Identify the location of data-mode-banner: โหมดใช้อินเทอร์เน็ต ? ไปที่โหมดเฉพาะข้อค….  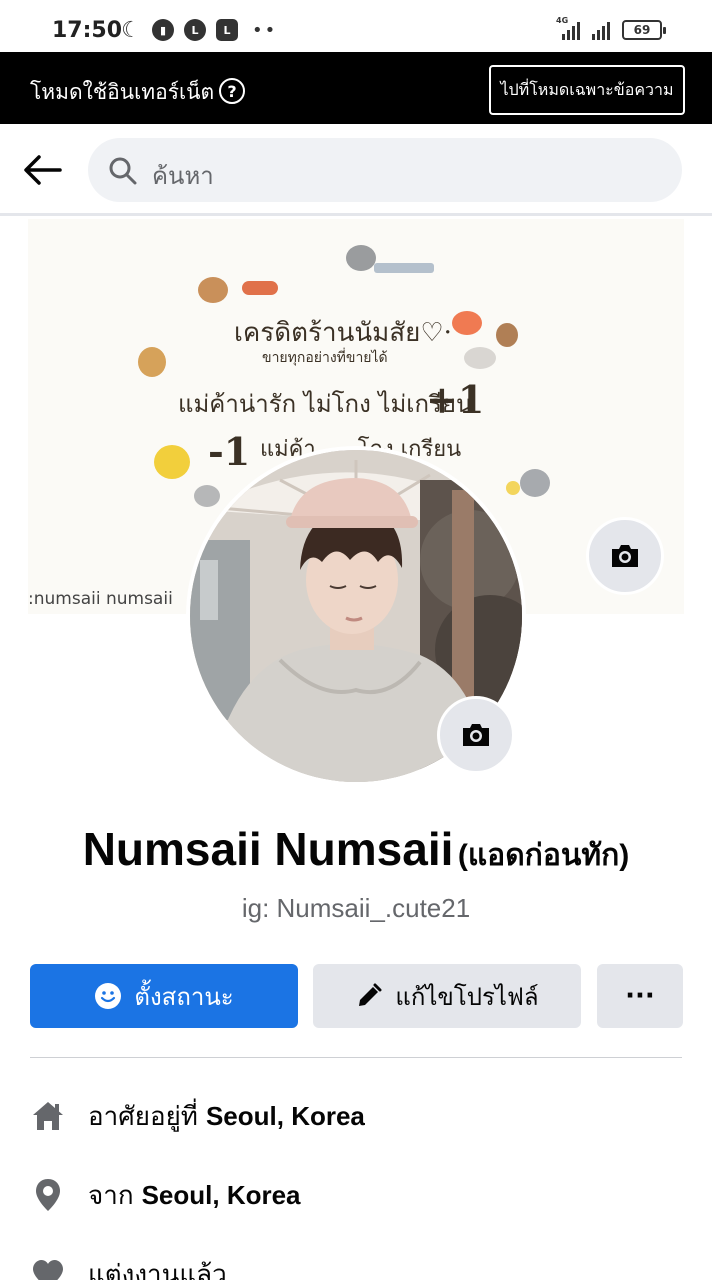
(356, 88).